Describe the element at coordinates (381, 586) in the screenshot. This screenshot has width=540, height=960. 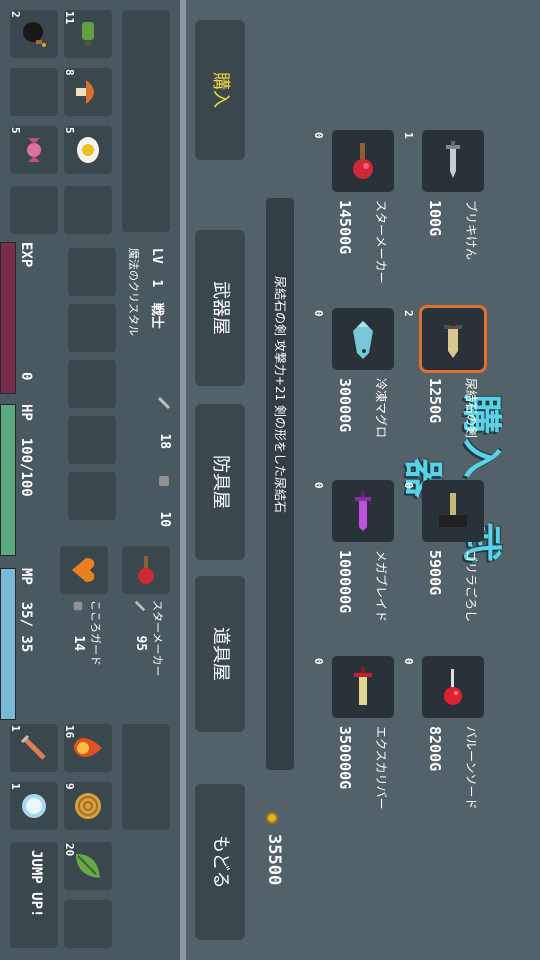
I see `item-name: メガブレイド` at that location.